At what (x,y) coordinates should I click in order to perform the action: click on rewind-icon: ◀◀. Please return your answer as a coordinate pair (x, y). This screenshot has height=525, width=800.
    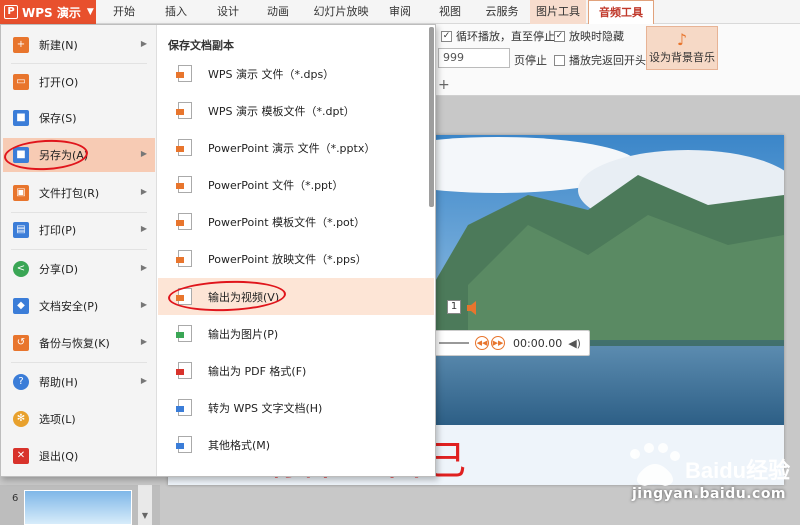
    Looking at the image, I should click on (482, 343).